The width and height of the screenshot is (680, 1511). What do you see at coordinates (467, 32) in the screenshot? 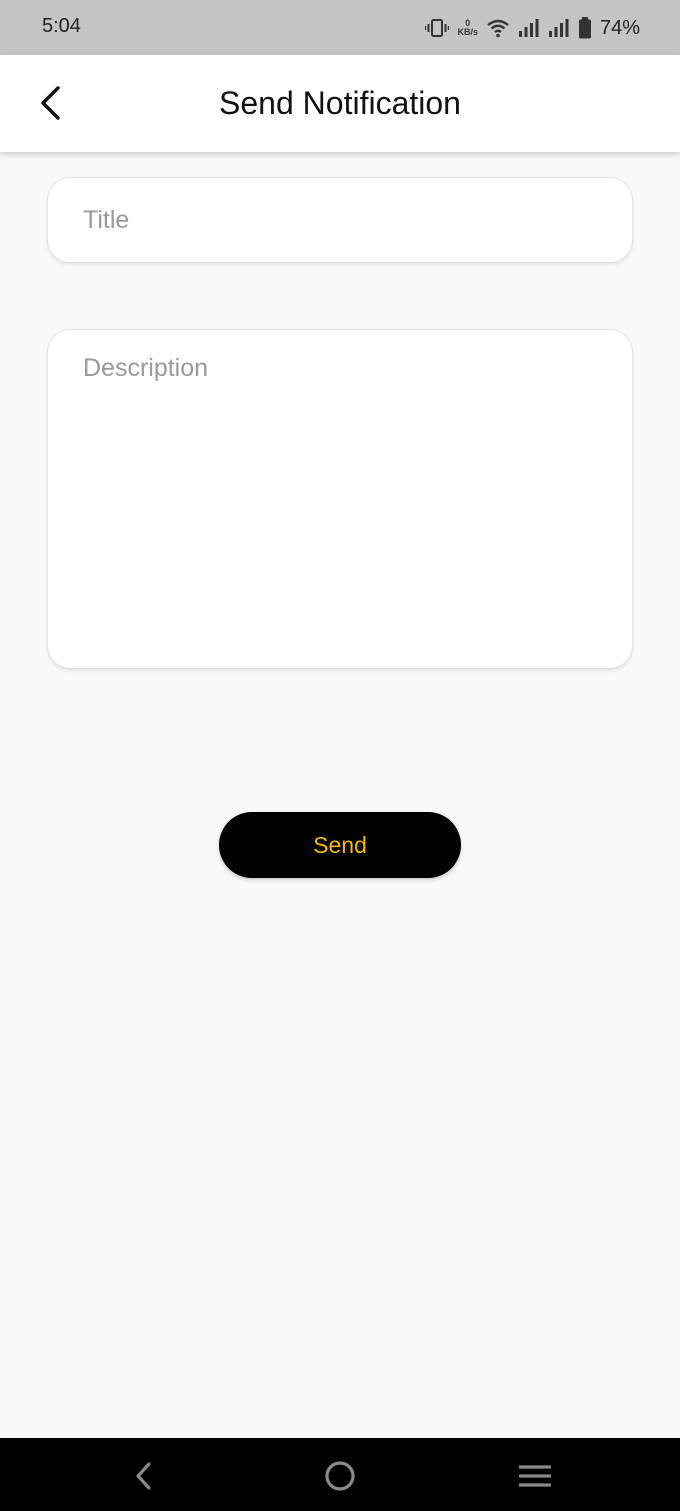
I see `net-speed-unit: KB/s` at bounding box center [467, 32].